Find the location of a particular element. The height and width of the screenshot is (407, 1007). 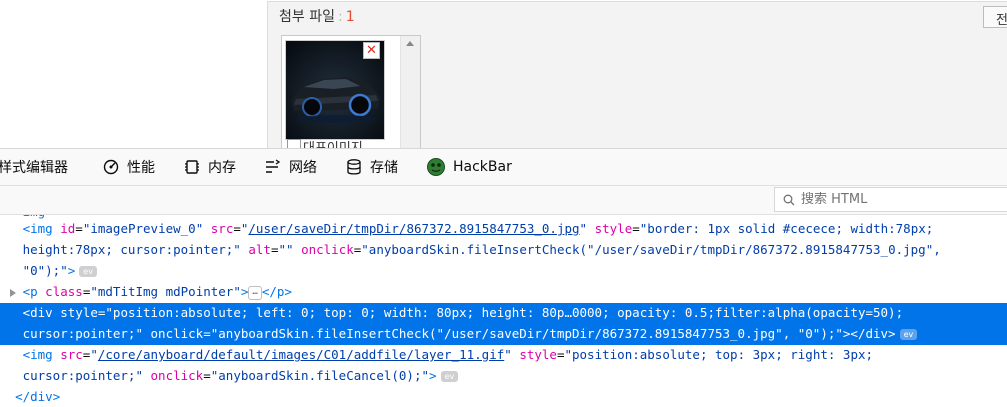

tab-network: 网络 is located at coordinates (290, 167).